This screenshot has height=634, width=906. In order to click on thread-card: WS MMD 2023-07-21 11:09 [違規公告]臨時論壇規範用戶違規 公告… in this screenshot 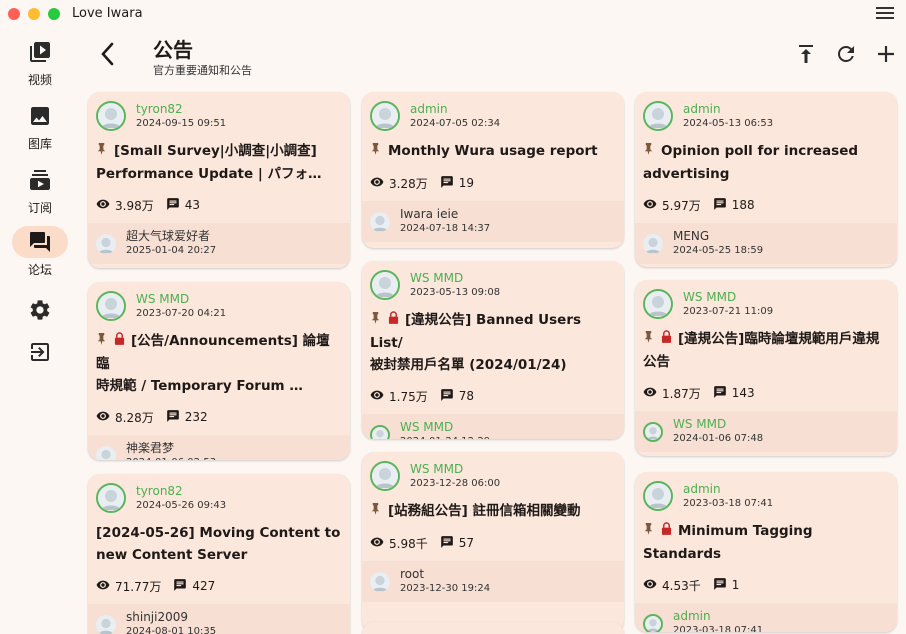, I will do `click(766, 368)`.